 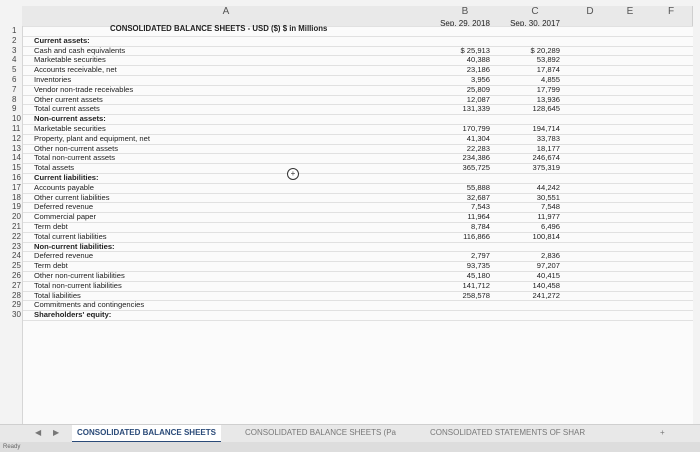 I want to click on value-2017: 17,874, so click(x=530, y=69).